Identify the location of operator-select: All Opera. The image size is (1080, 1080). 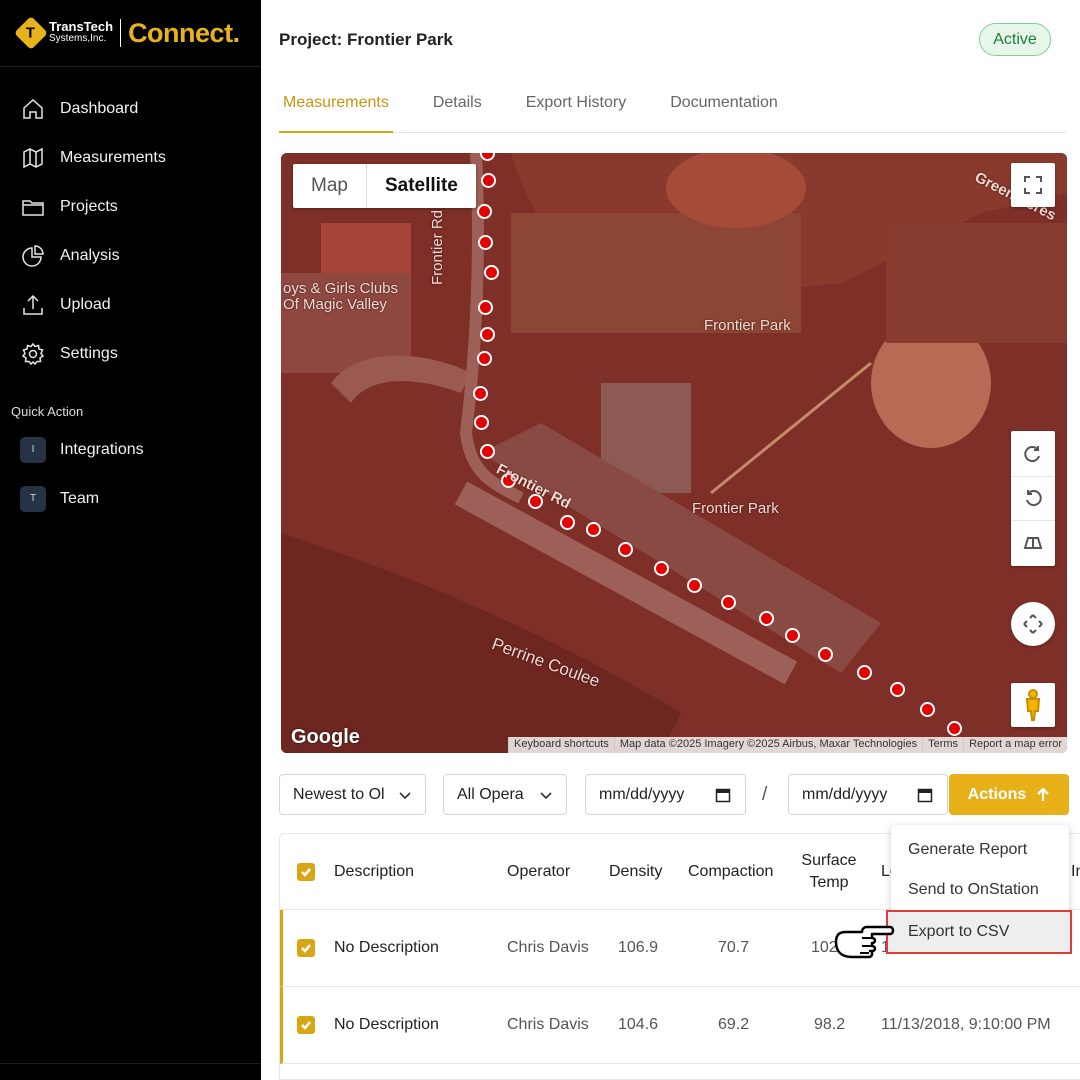
(505, 794).